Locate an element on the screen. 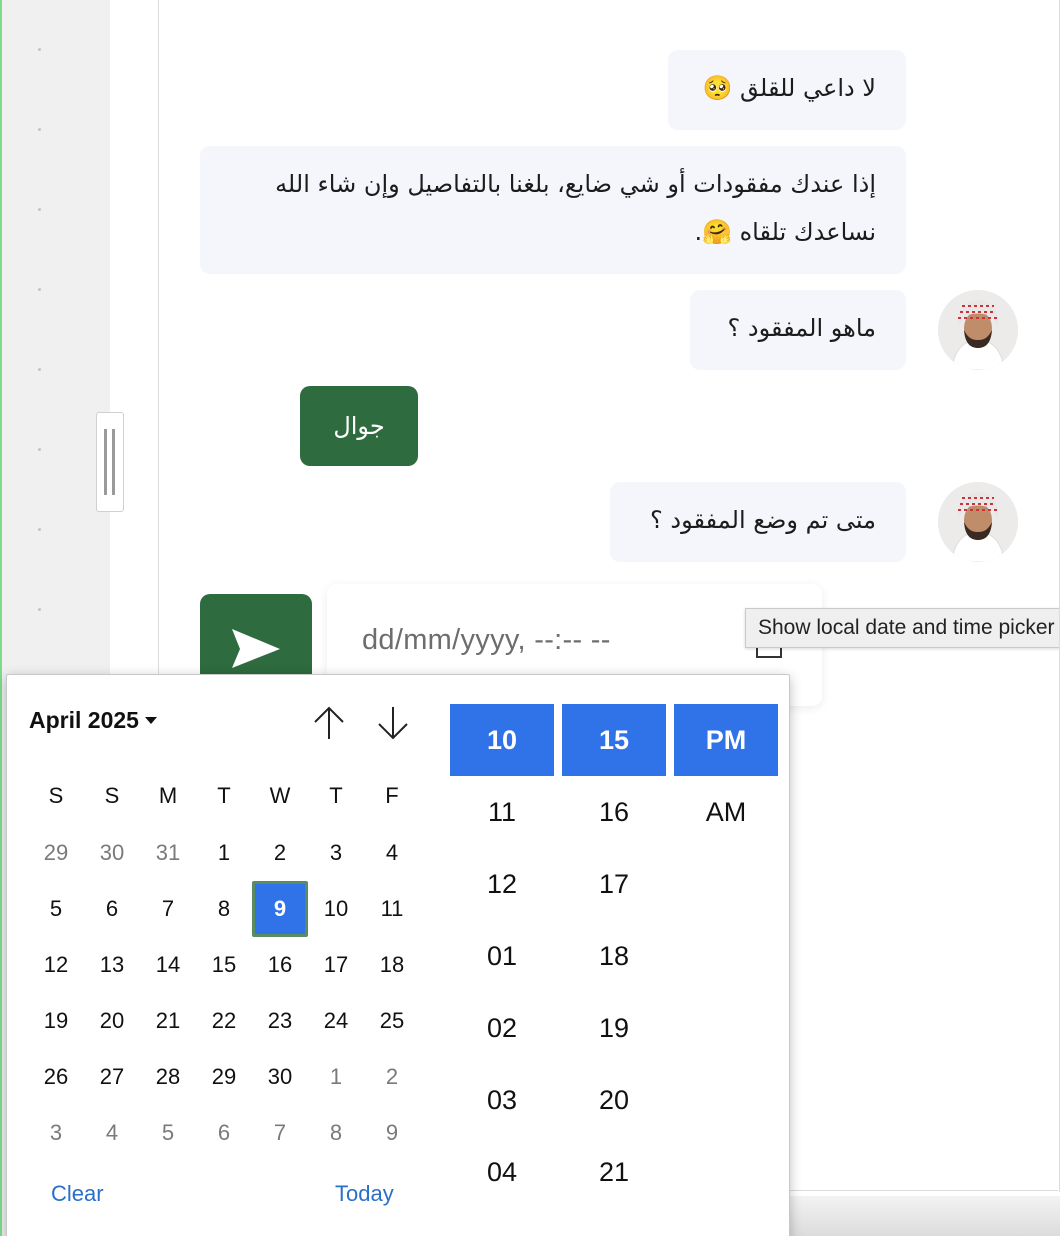 The height and width of the screenshot is (1236, 1060). bot-message: لا داعي للقلق 🥺 is located at coordinates (787, 90).